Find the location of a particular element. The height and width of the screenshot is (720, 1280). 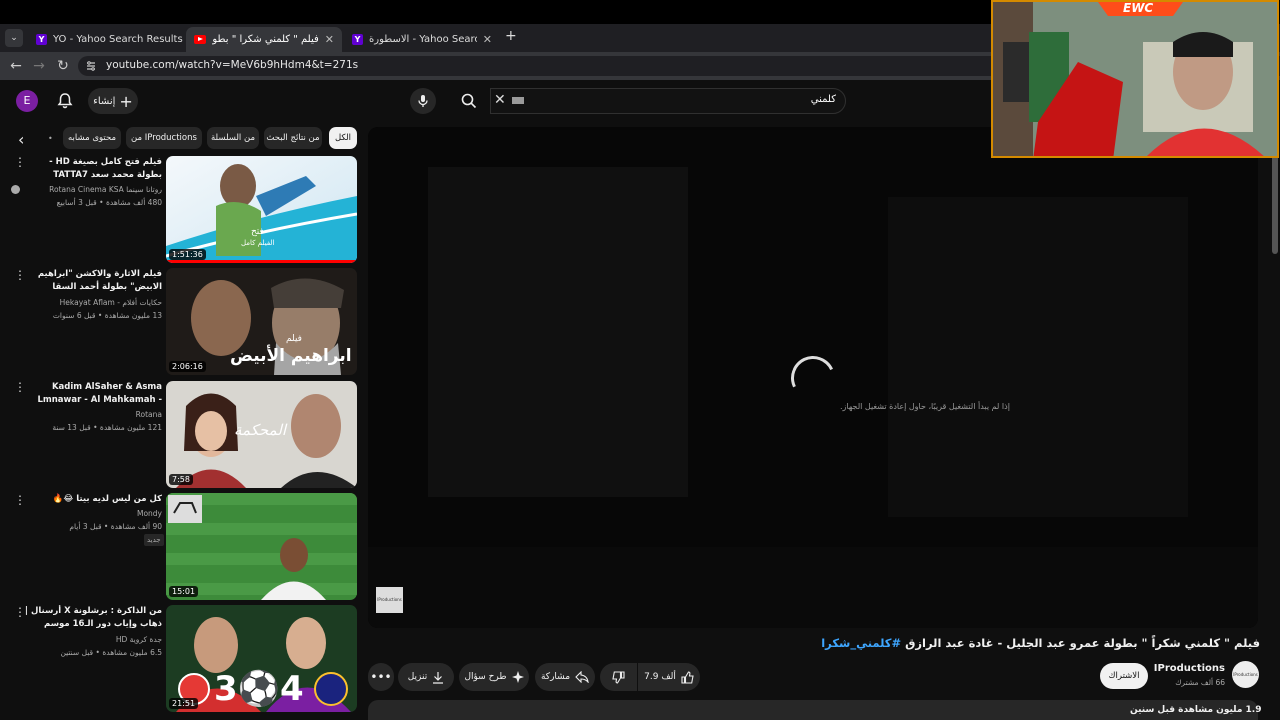

related-thumbnail: فيلم ابراهيم الأبيض 2:06:16 is located at coordinates (261, 321).